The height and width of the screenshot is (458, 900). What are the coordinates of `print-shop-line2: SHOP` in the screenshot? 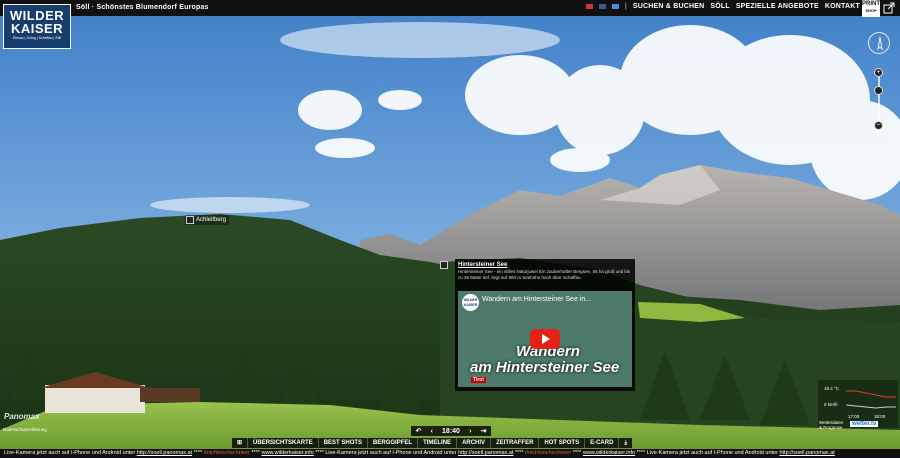 It's located at (871, 10).